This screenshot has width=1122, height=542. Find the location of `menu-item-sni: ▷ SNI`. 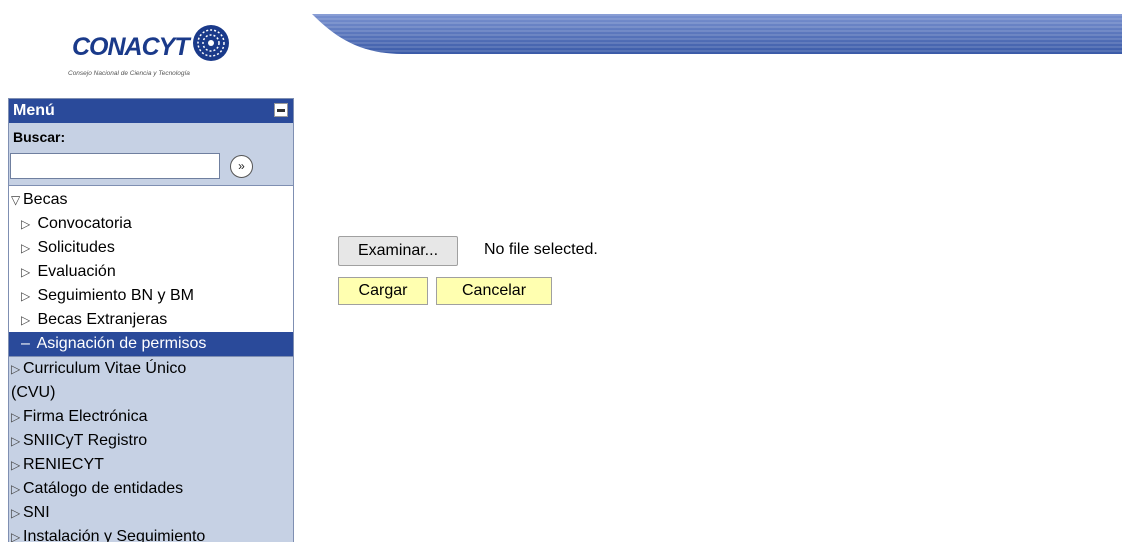

menu-item-sni: ▷ SNI is located at coordinates (151, 513).